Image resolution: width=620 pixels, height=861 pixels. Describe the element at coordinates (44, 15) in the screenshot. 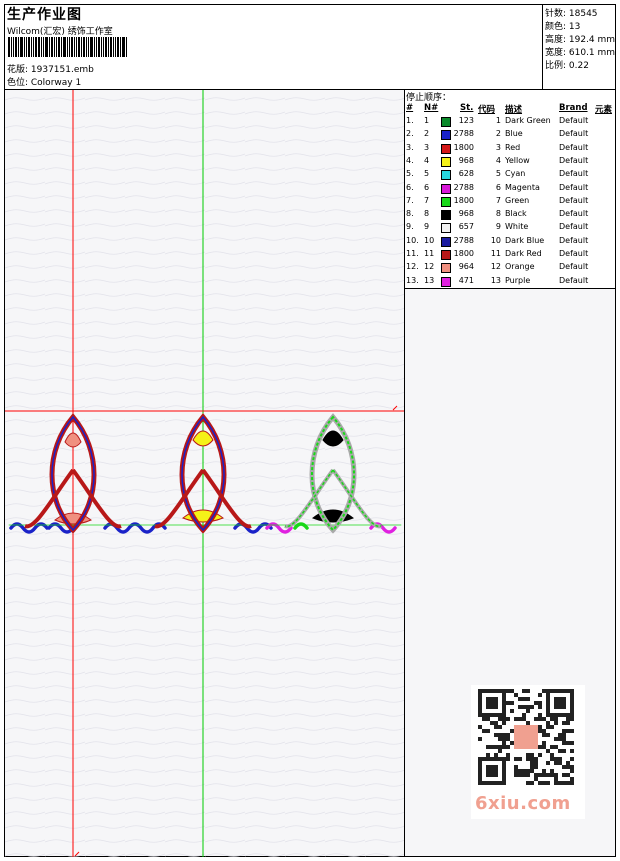

I see `page-title: 生产作业图` at that location.